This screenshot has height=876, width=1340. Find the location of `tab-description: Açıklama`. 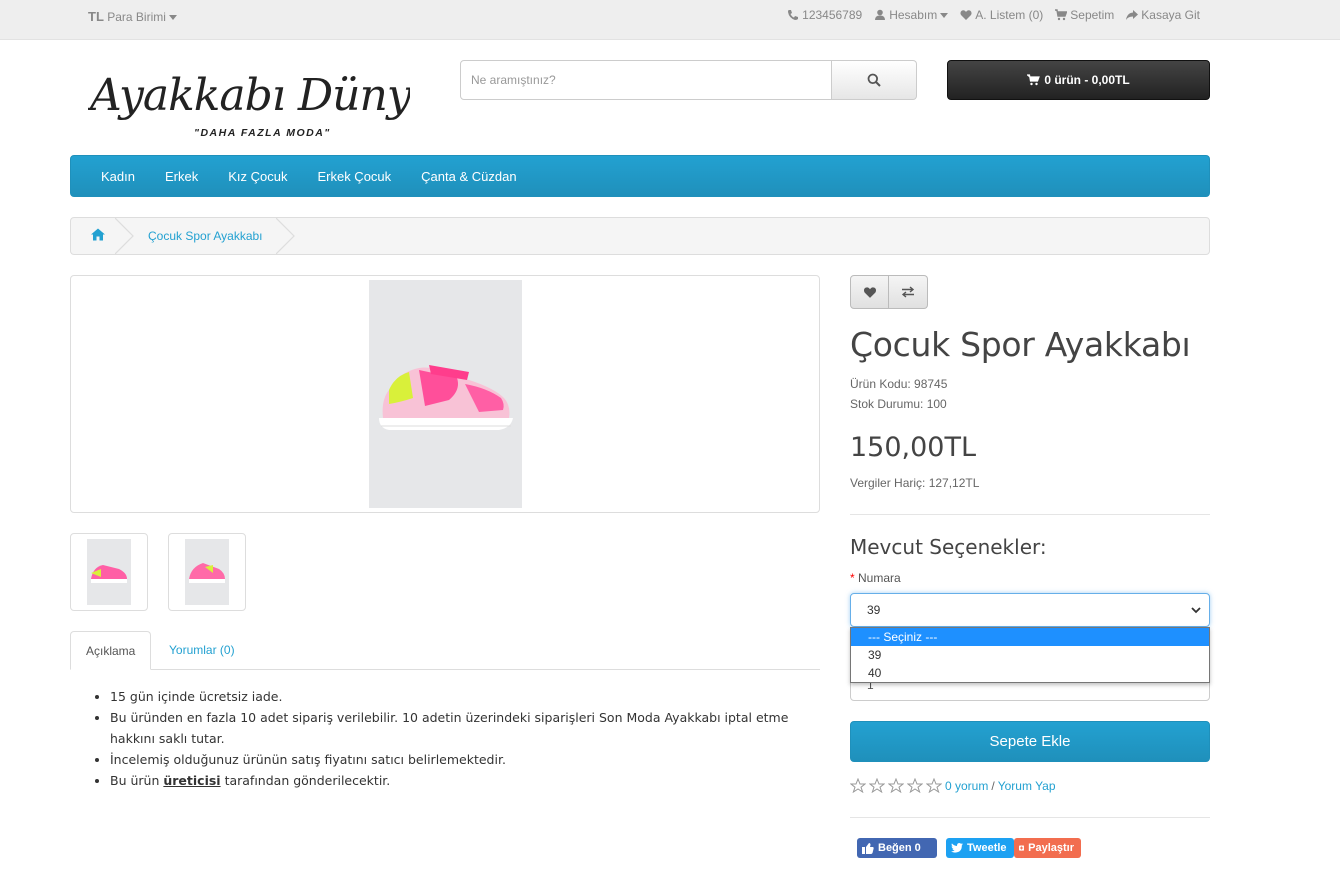

tab-description: Açıklama is located at coordinates (111, 650).